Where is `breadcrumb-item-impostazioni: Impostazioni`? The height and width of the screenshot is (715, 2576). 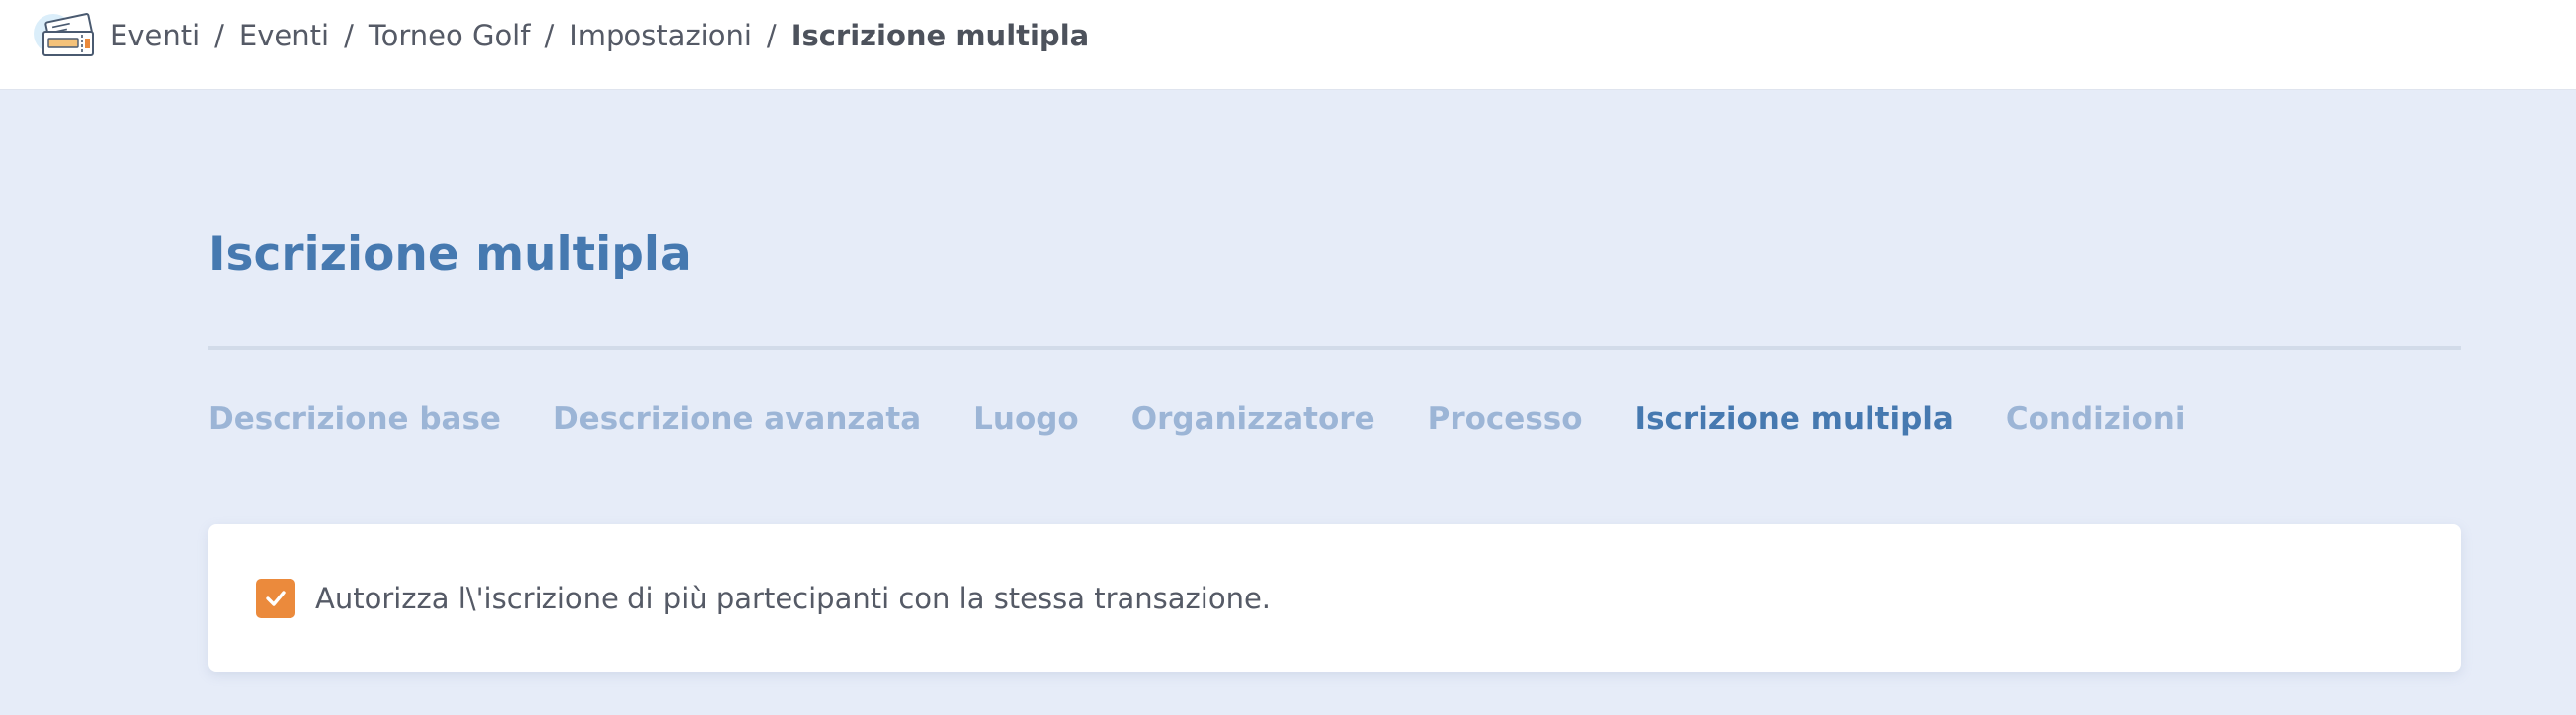
breadcrumb-item-impostazioni: Impostazioni is located at coordinates (660, 35).